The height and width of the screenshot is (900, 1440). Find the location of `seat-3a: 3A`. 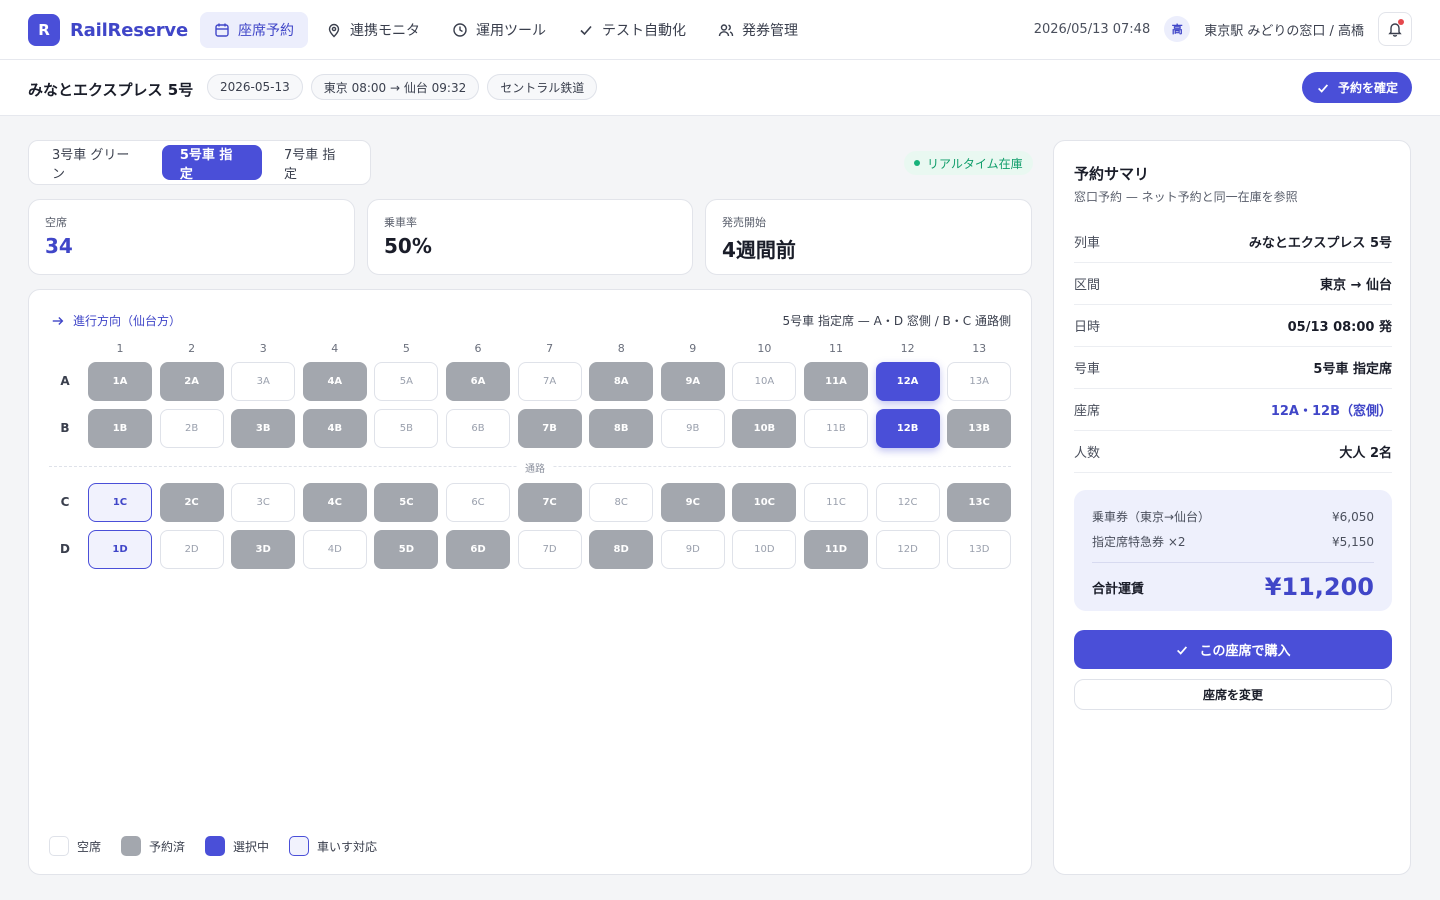

seat-3a: 3A is located at coordinates (263, 381).